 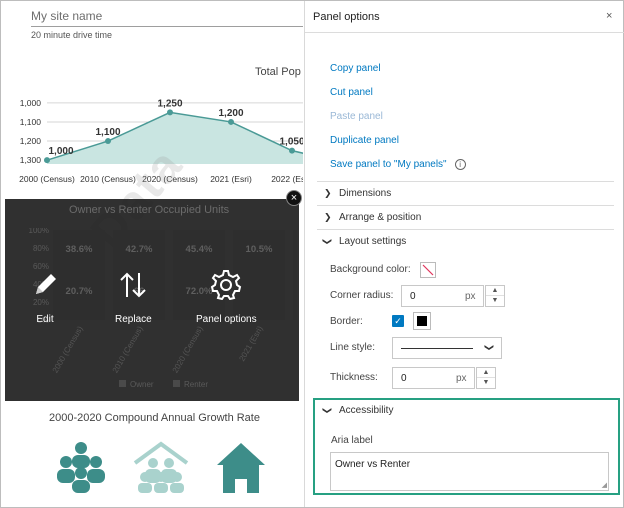 I want to click on y-tick-label: 1,300, so click(x=31, y=160).